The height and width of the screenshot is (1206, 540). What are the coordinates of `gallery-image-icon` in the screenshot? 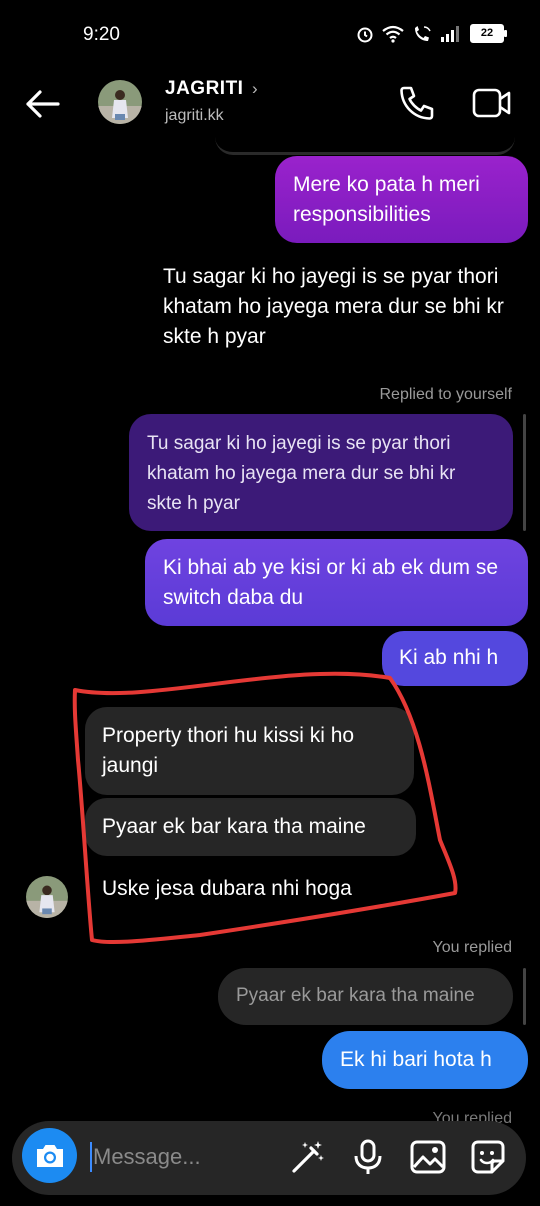 It's located at (428, 1157).